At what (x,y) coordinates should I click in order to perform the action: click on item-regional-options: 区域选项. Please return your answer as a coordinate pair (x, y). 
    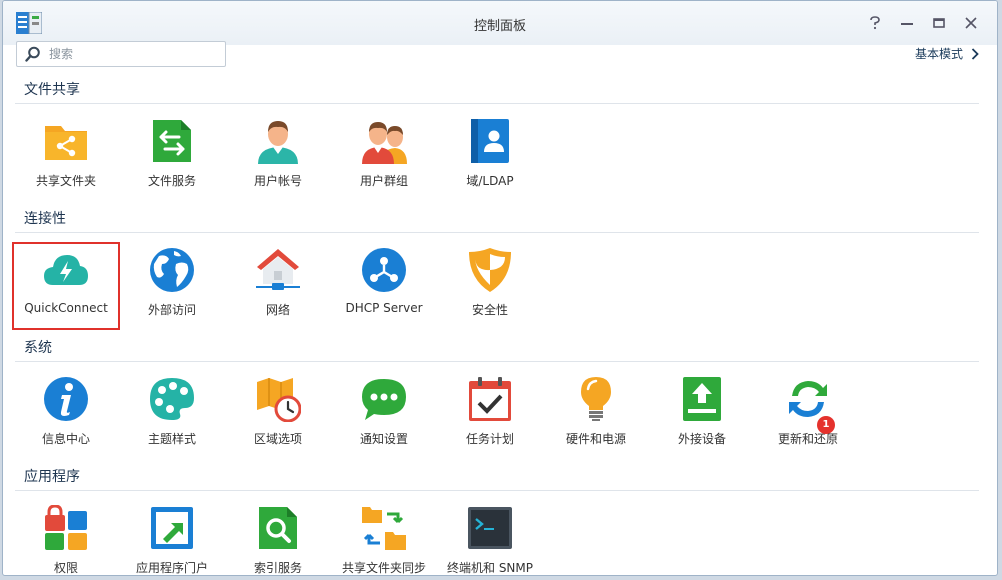
    Looking at the image, I should click on (278, 415).